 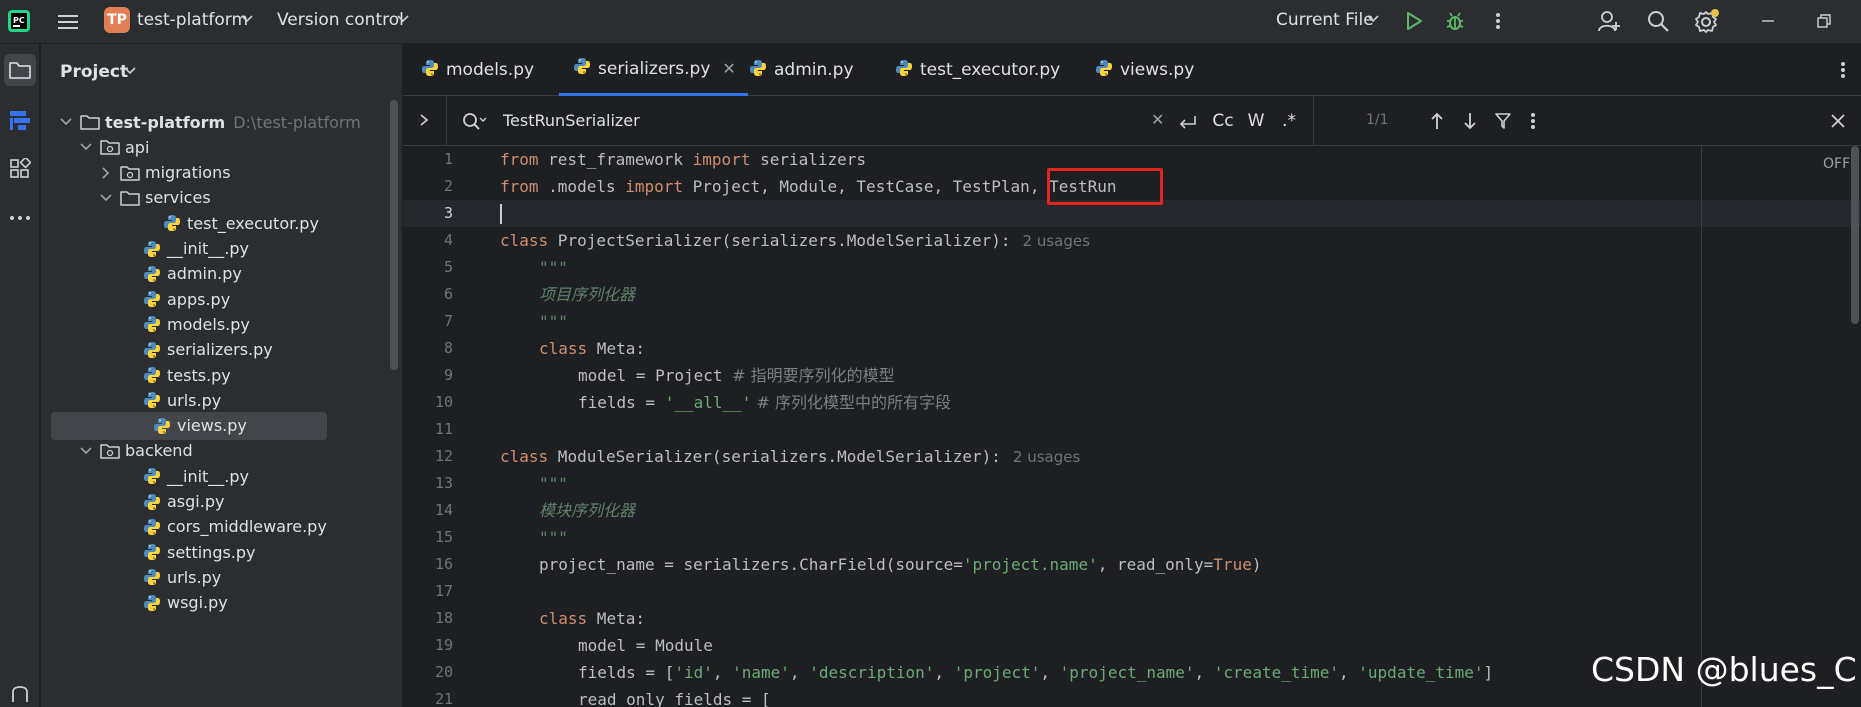 What do you see at coordinates (94, 72) in the screenshot?
I see `panel-title: Project` at bounding box center [94, 72].